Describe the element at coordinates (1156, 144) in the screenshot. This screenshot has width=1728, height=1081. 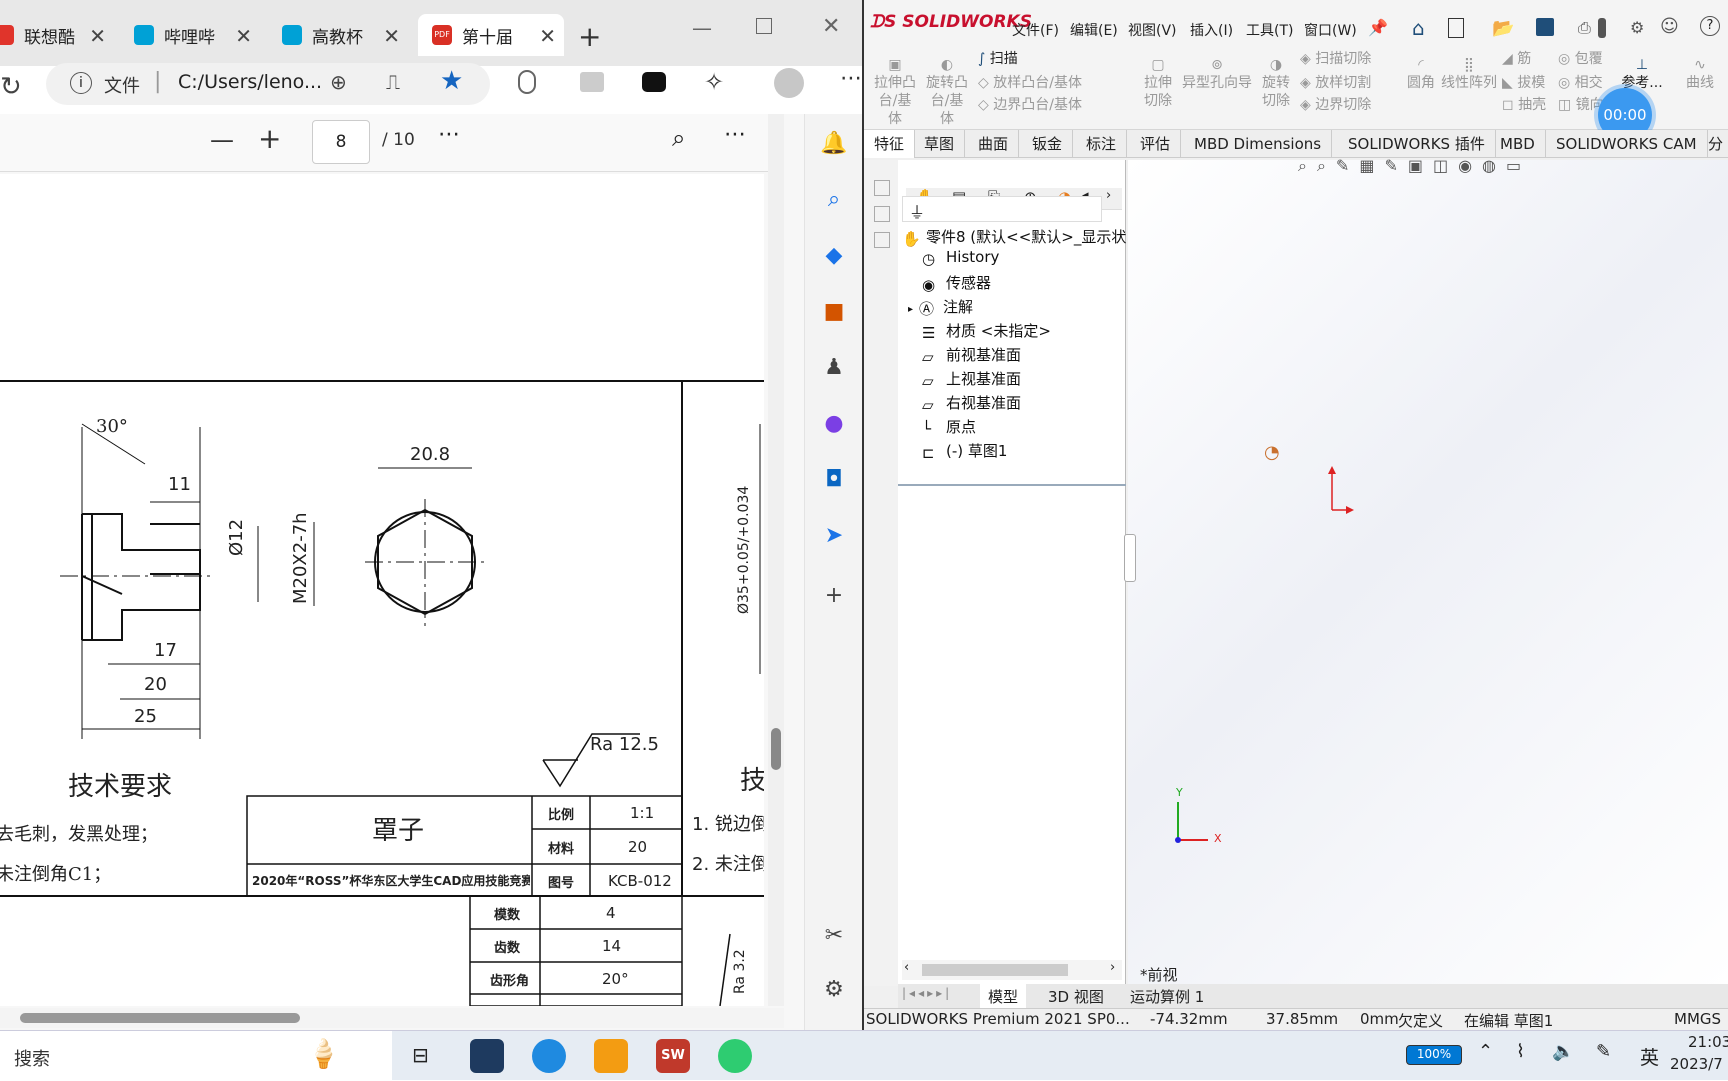
I see `tab-evaluate: 评估` at that location.